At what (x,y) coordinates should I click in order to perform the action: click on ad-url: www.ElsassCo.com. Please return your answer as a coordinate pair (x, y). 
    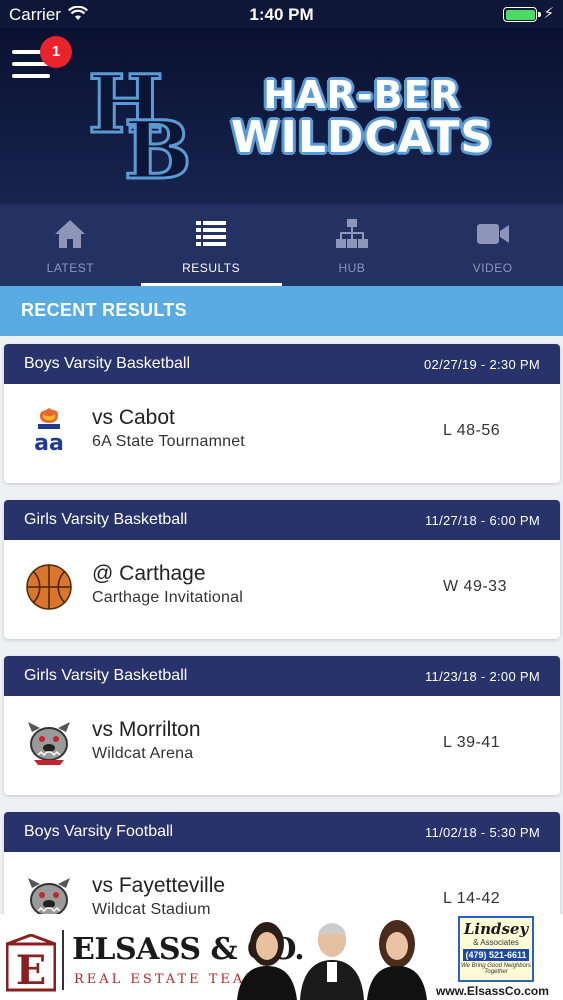
    Looking at the image, I should click on (492, 991).